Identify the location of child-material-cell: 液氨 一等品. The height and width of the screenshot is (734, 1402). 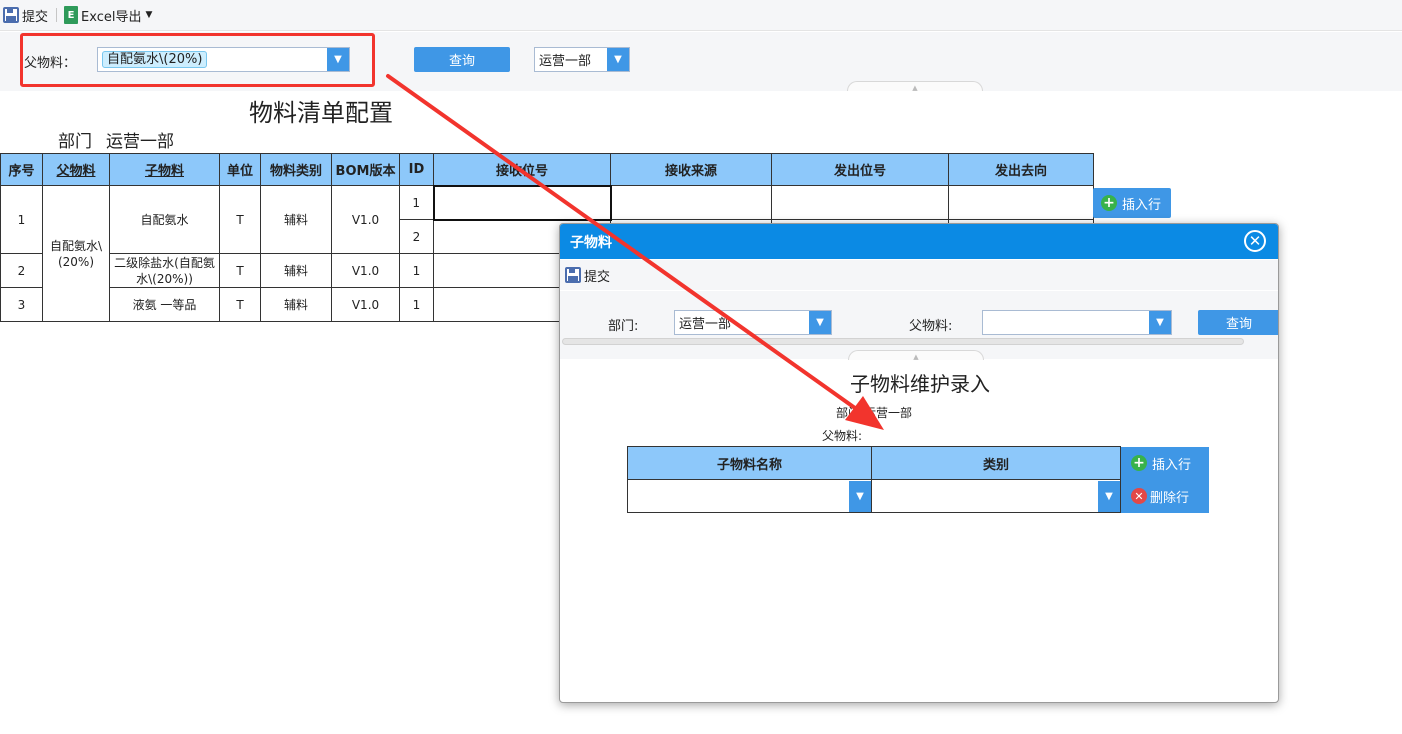
(164, 304).